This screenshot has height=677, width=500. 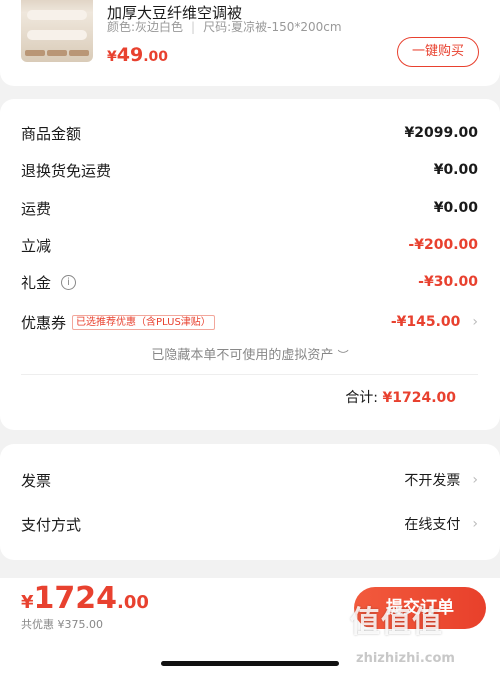 What do you see at coordinates (249, 524) in the screenshot?
I see `payment-method-row: 支付方式 在线支付 ›` at bounding box center [249, 524].